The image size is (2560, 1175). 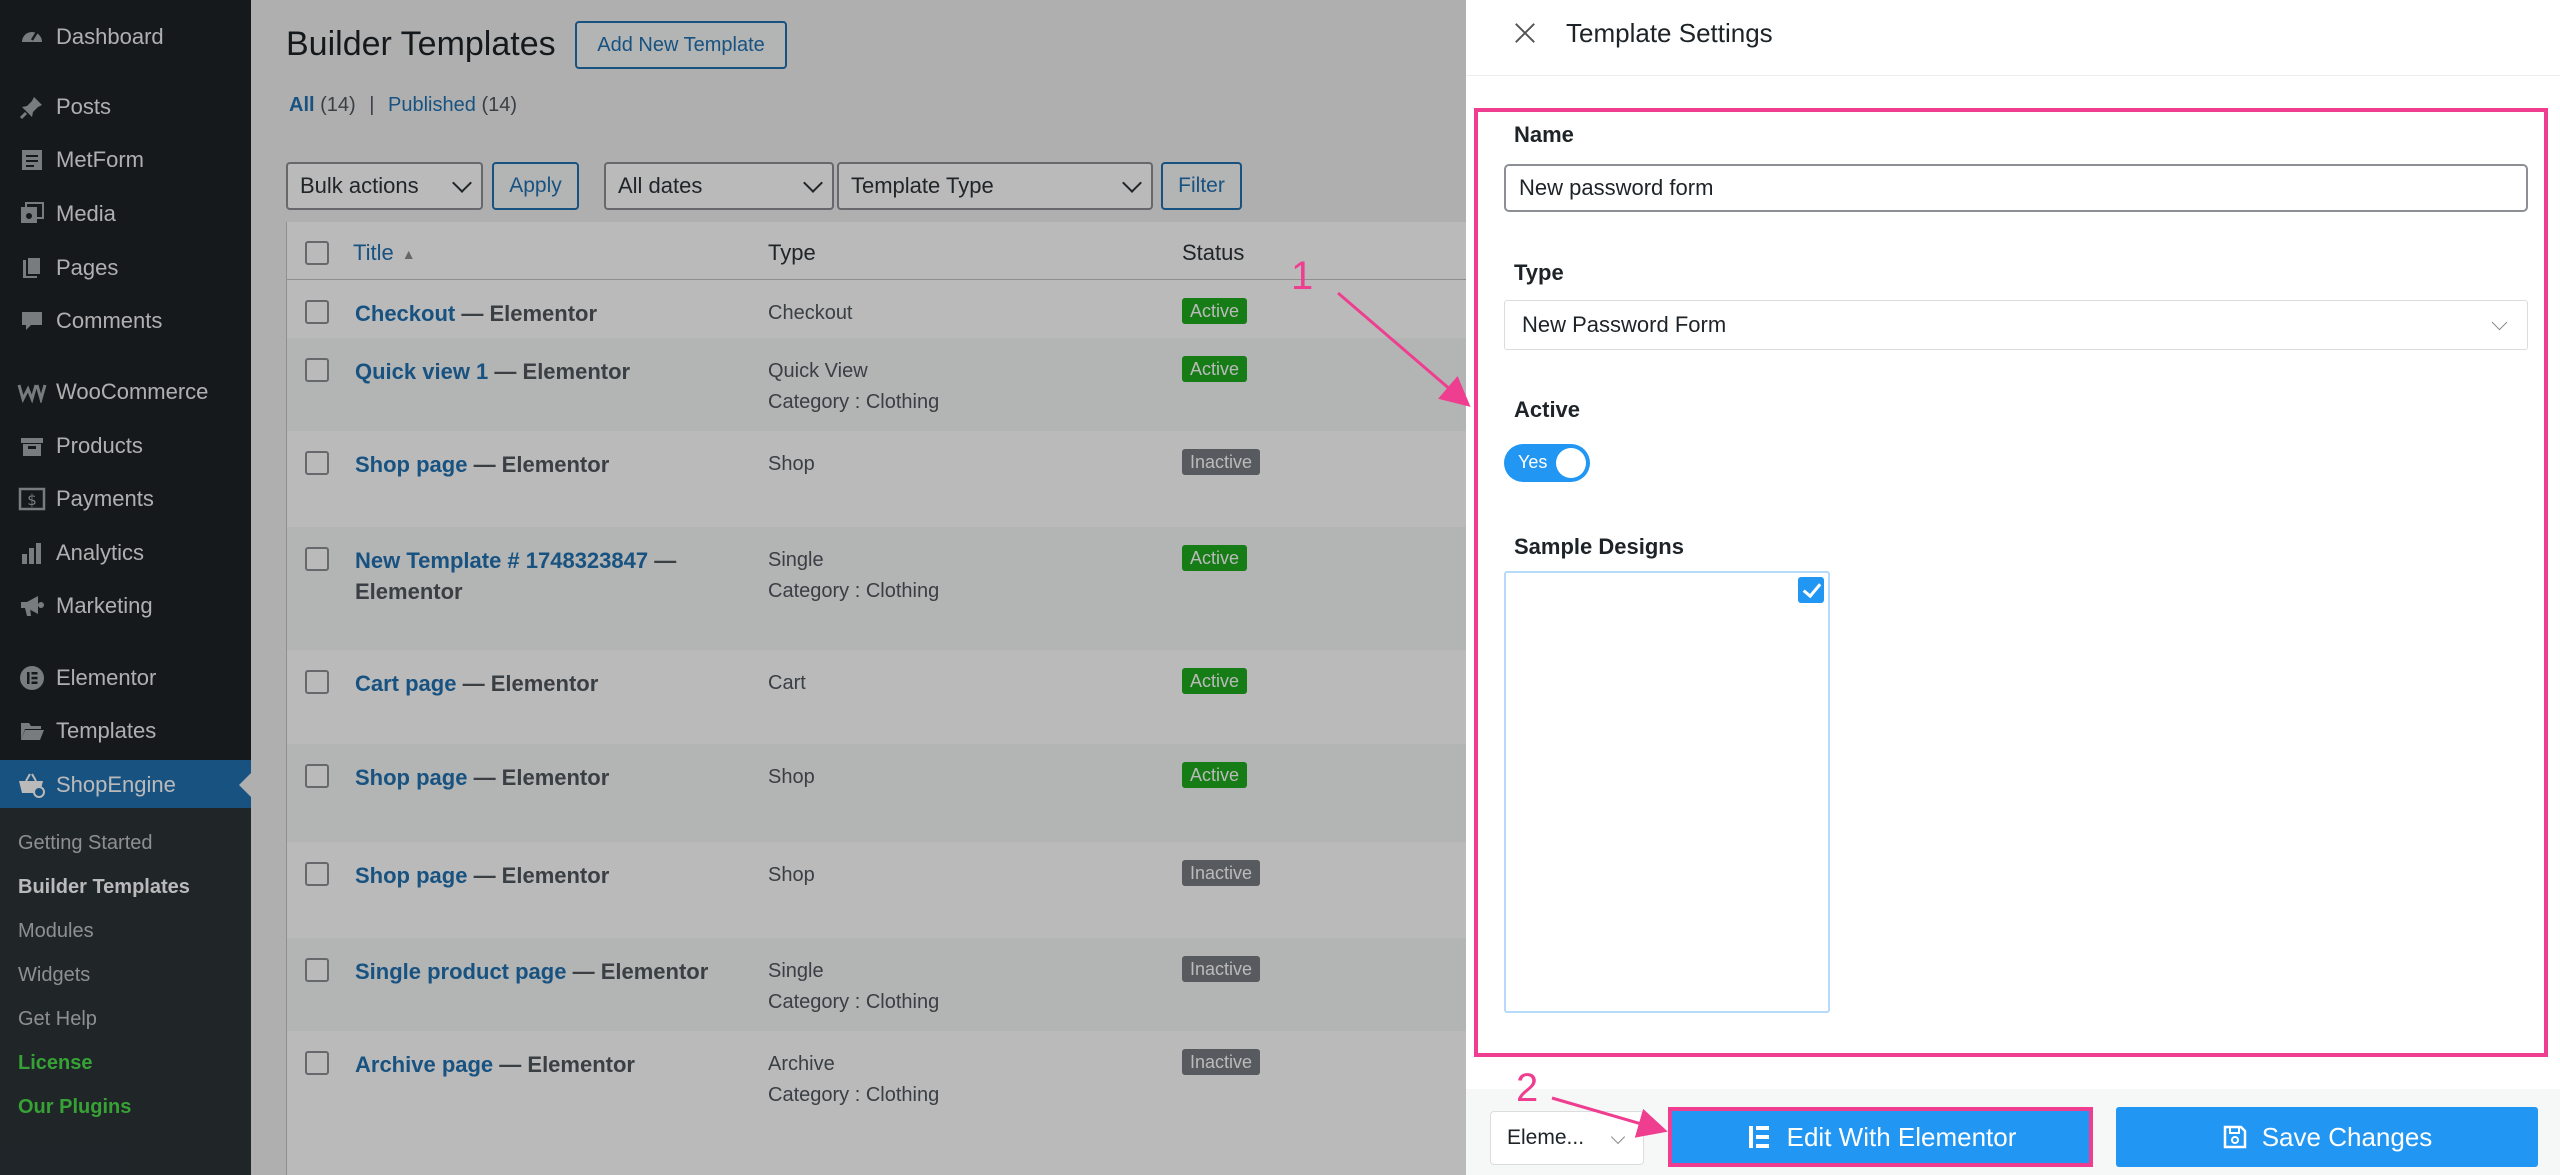 What do you see at coordinates (2016, 188) in the screenshot?
I see `name-field: New password form` at bounding box center [2016, 188].